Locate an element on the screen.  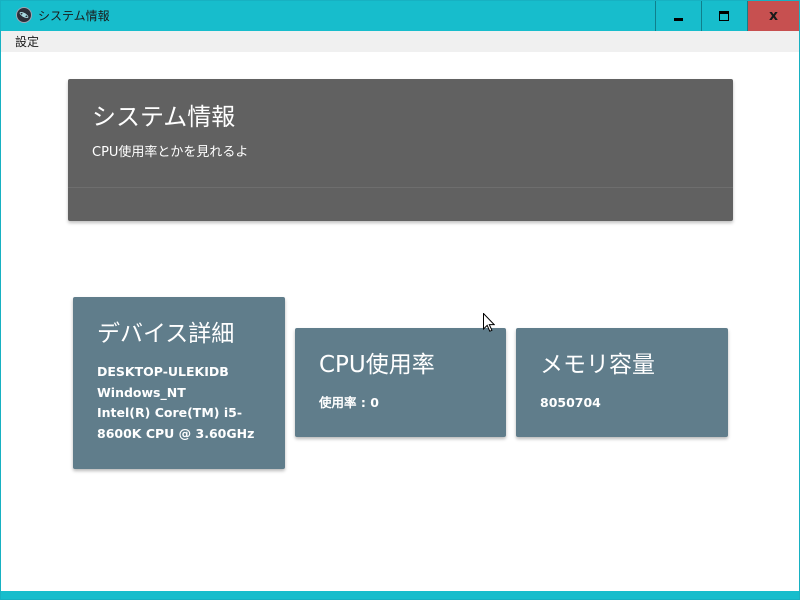
minimize-button is located at coordinates (677, 16).